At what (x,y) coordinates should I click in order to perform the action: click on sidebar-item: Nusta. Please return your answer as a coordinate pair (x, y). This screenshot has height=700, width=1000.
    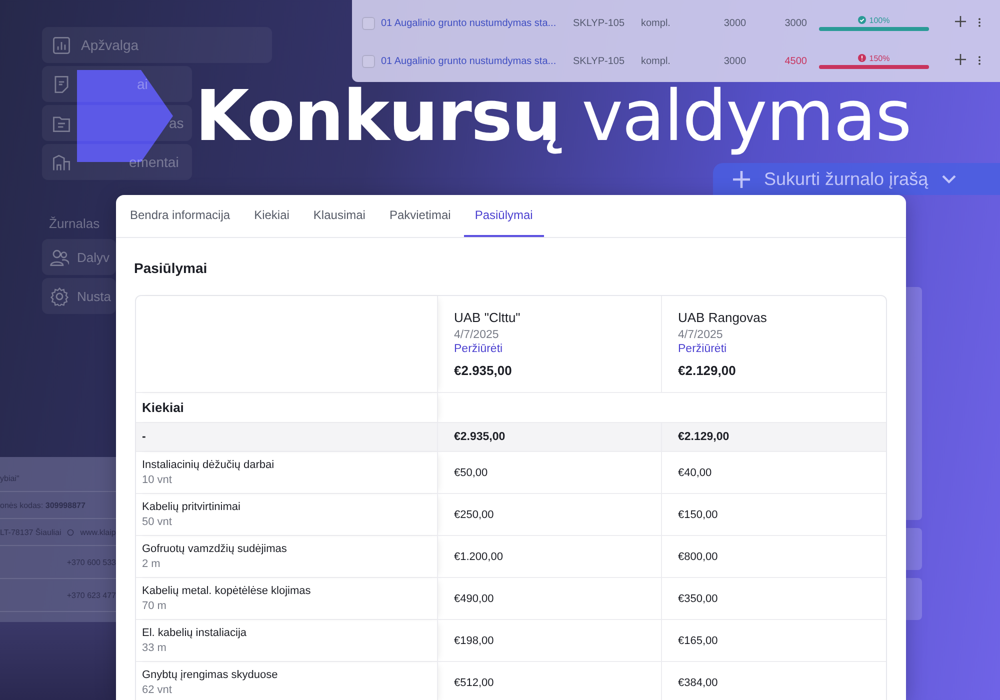
    Looking at the image, I should click on (79, 296).